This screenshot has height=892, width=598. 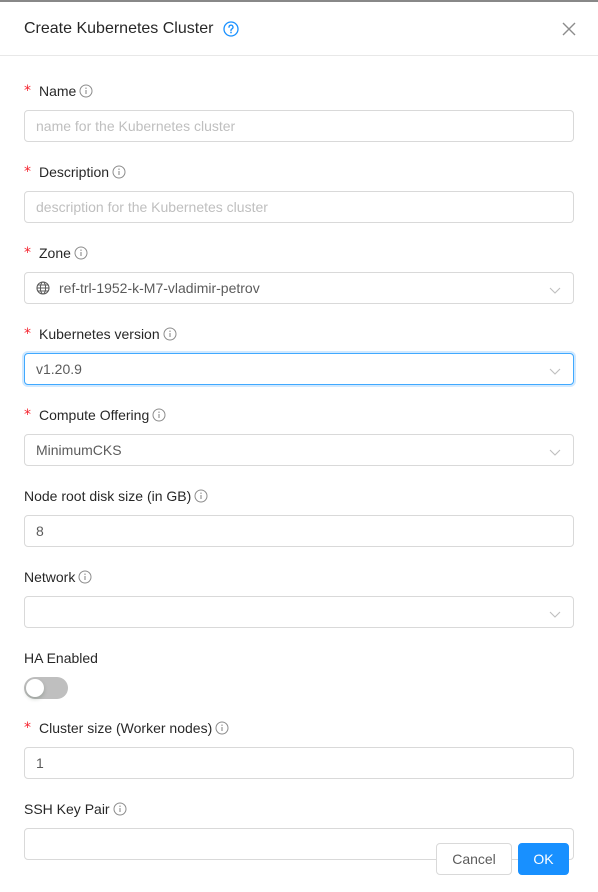 I want to click on toggle-knob, so click(x=35, y=688).